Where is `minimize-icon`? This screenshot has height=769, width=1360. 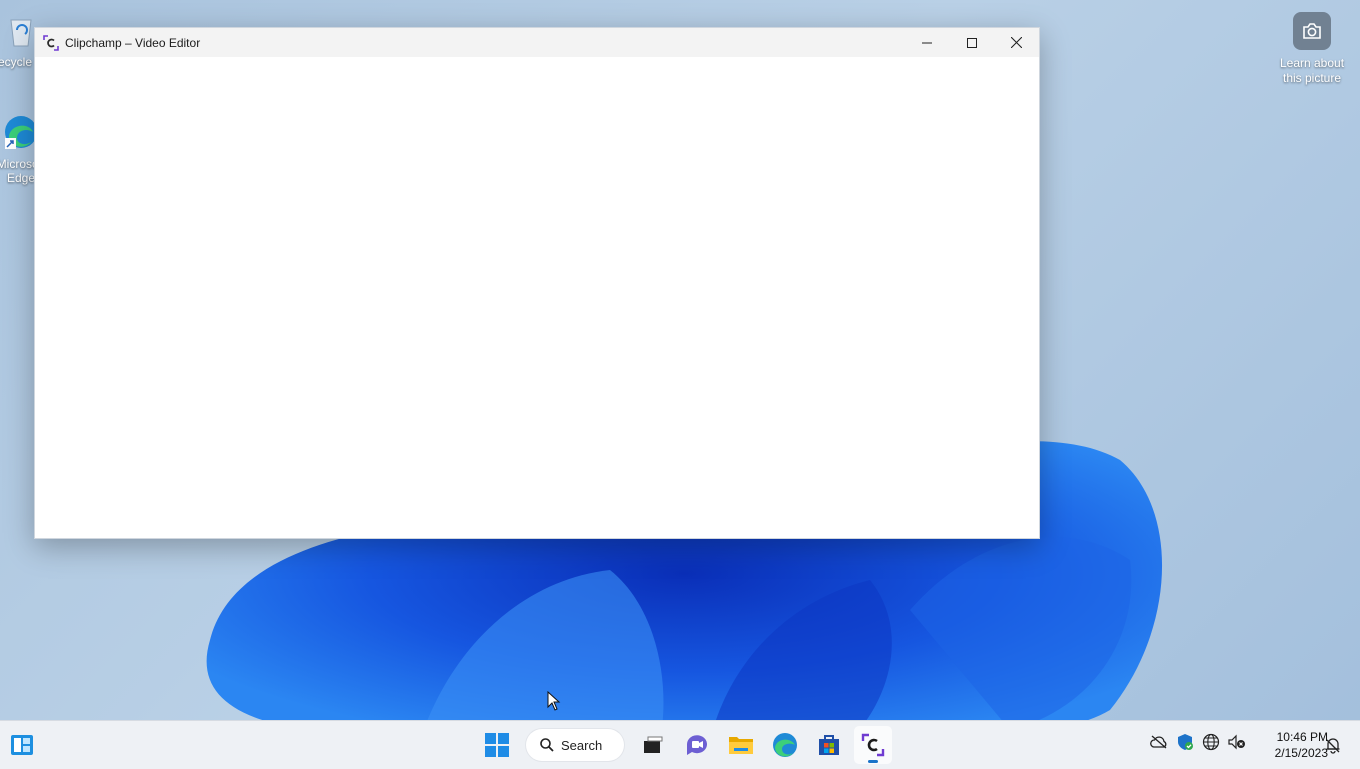
minimize-icon is located at coordinates (926, 42).